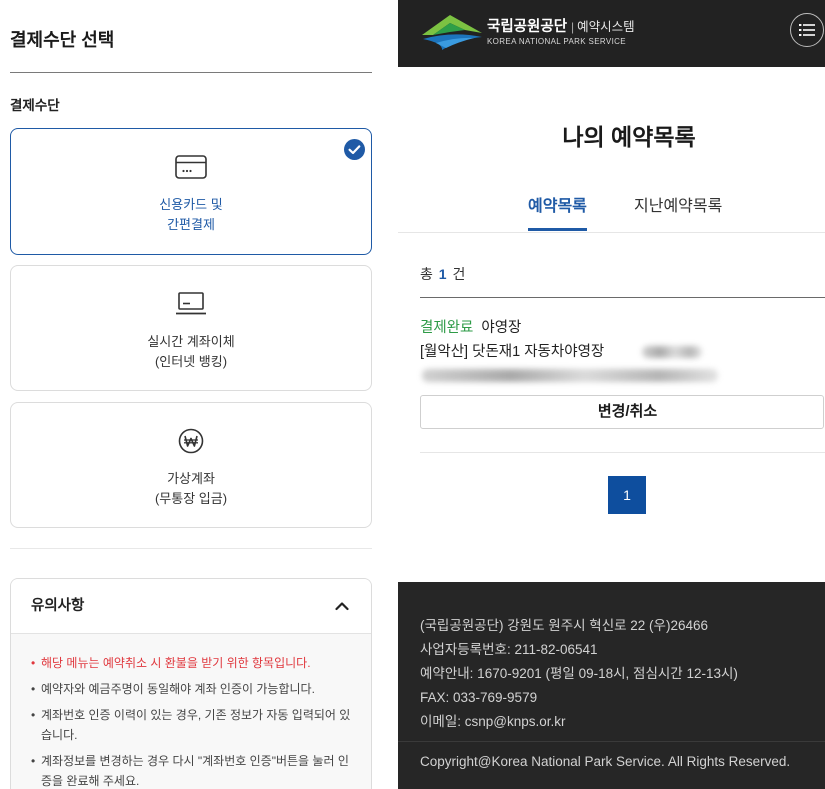  Describe the element at coordinates (191, 548) in the screenshot. I see `section-divider` at that location.